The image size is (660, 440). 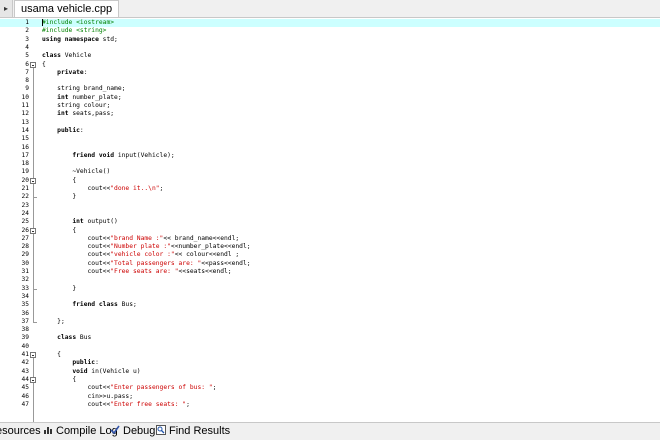 What do you see at coordinates (80, 431) in the screenshot?
I see `tab-compile-log: Compile Log` at bounding box center [80, 431].